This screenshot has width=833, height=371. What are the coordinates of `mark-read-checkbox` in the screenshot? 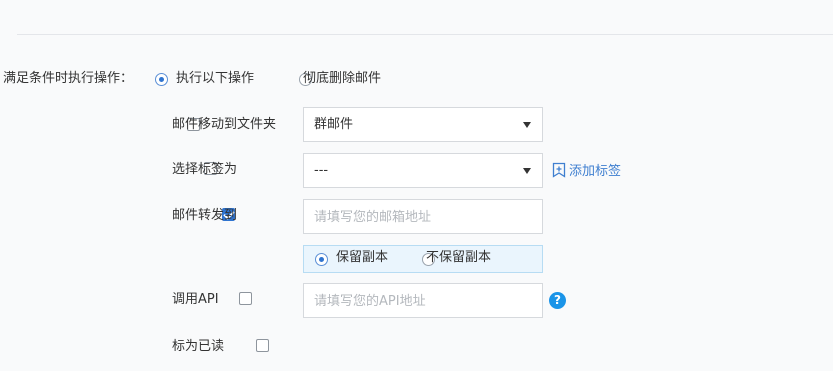 It's located at (262, 345).